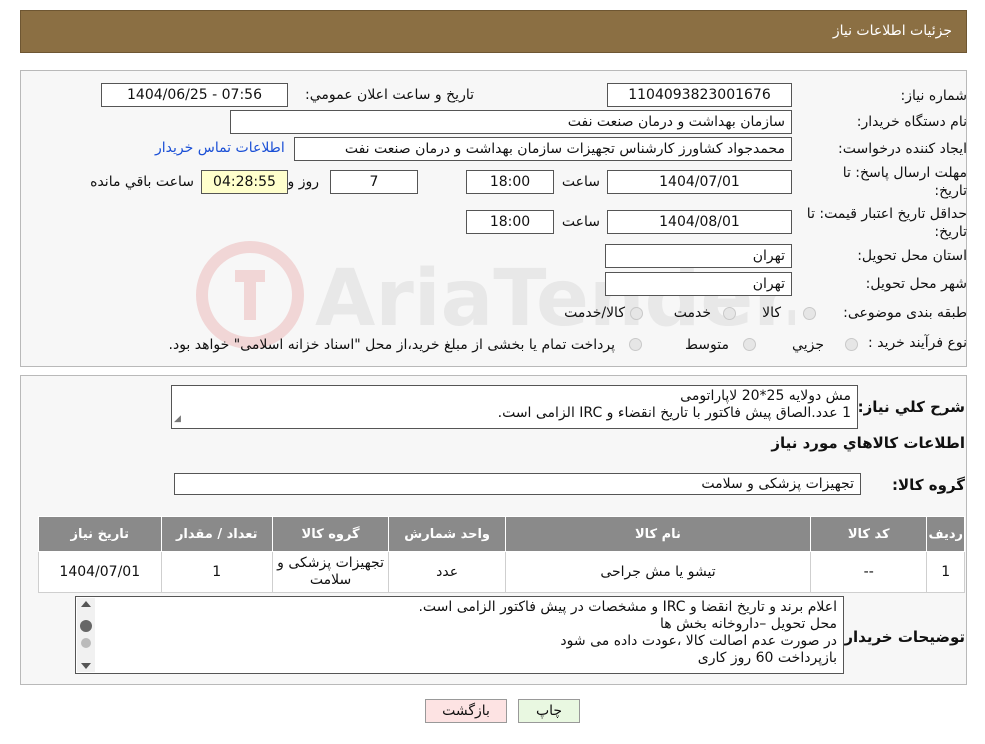  What do you see at coordinates (916, 284) in the screenshot?
I see `city-label: شهر محل تحويل:` at bounding box center [916, 284].